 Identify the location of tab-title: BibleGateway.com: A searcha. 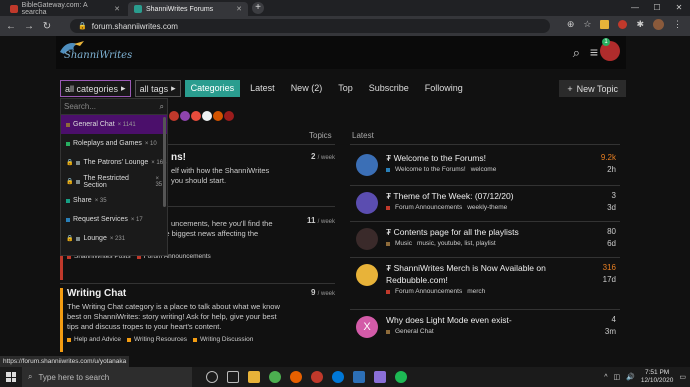
(54, 9).